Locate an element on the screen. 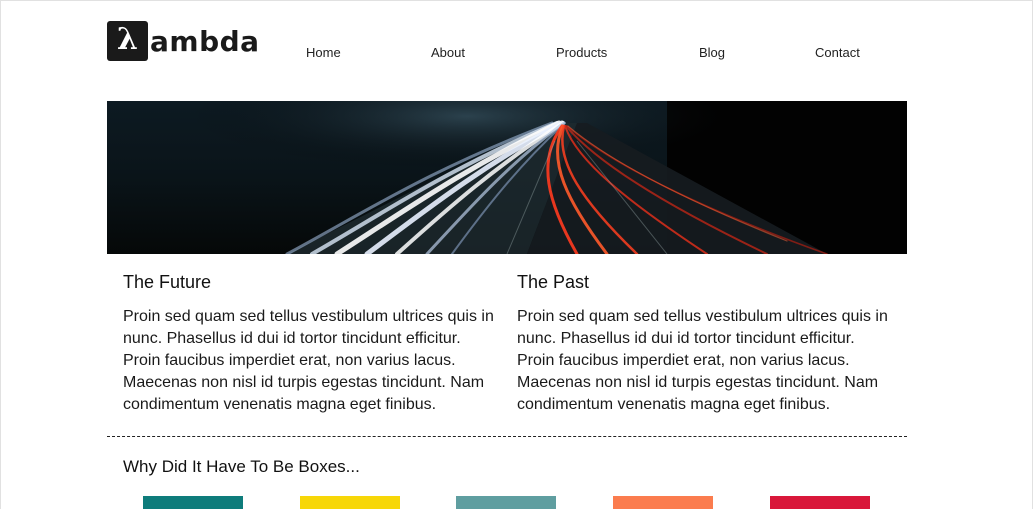 This screenshot has width=1033, height=509. nav-home: Home is located at coordinates (323, 53).